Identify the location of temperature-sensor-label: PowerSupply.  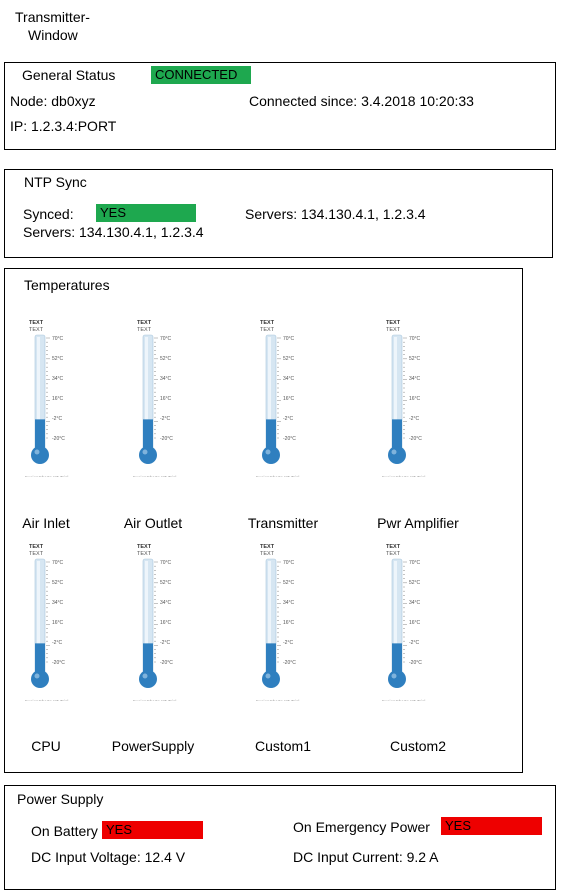
(153, 746).